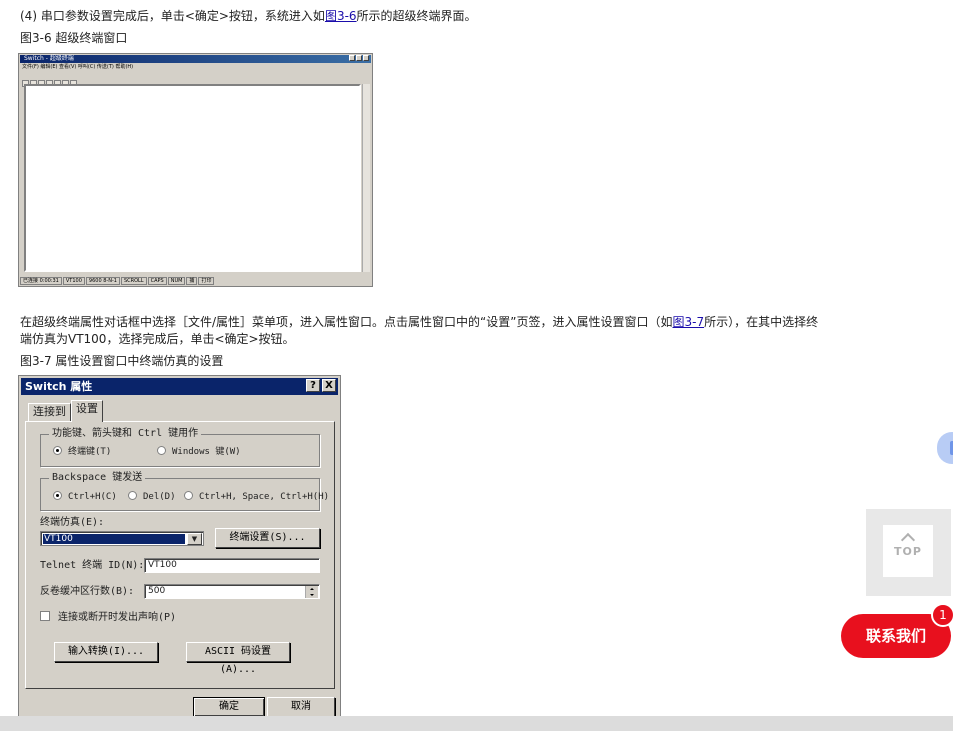 This screenshot has width=953, height=731. What do you see at coordinates (157, 591) in the screenshot?
I see `backscroll-value: 500` at bounding box center [157, 591].